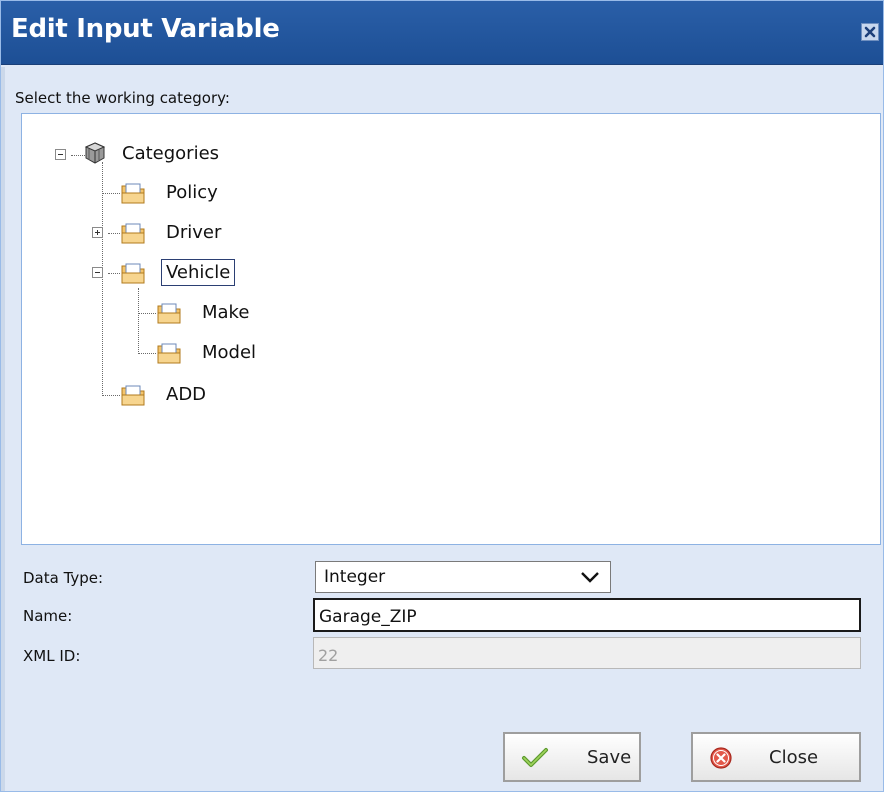 This screenshot has height=792, width=884. Describe the element at coordinates (590, 577) in the screenshot. I see `chevron-down-icon` at that location.